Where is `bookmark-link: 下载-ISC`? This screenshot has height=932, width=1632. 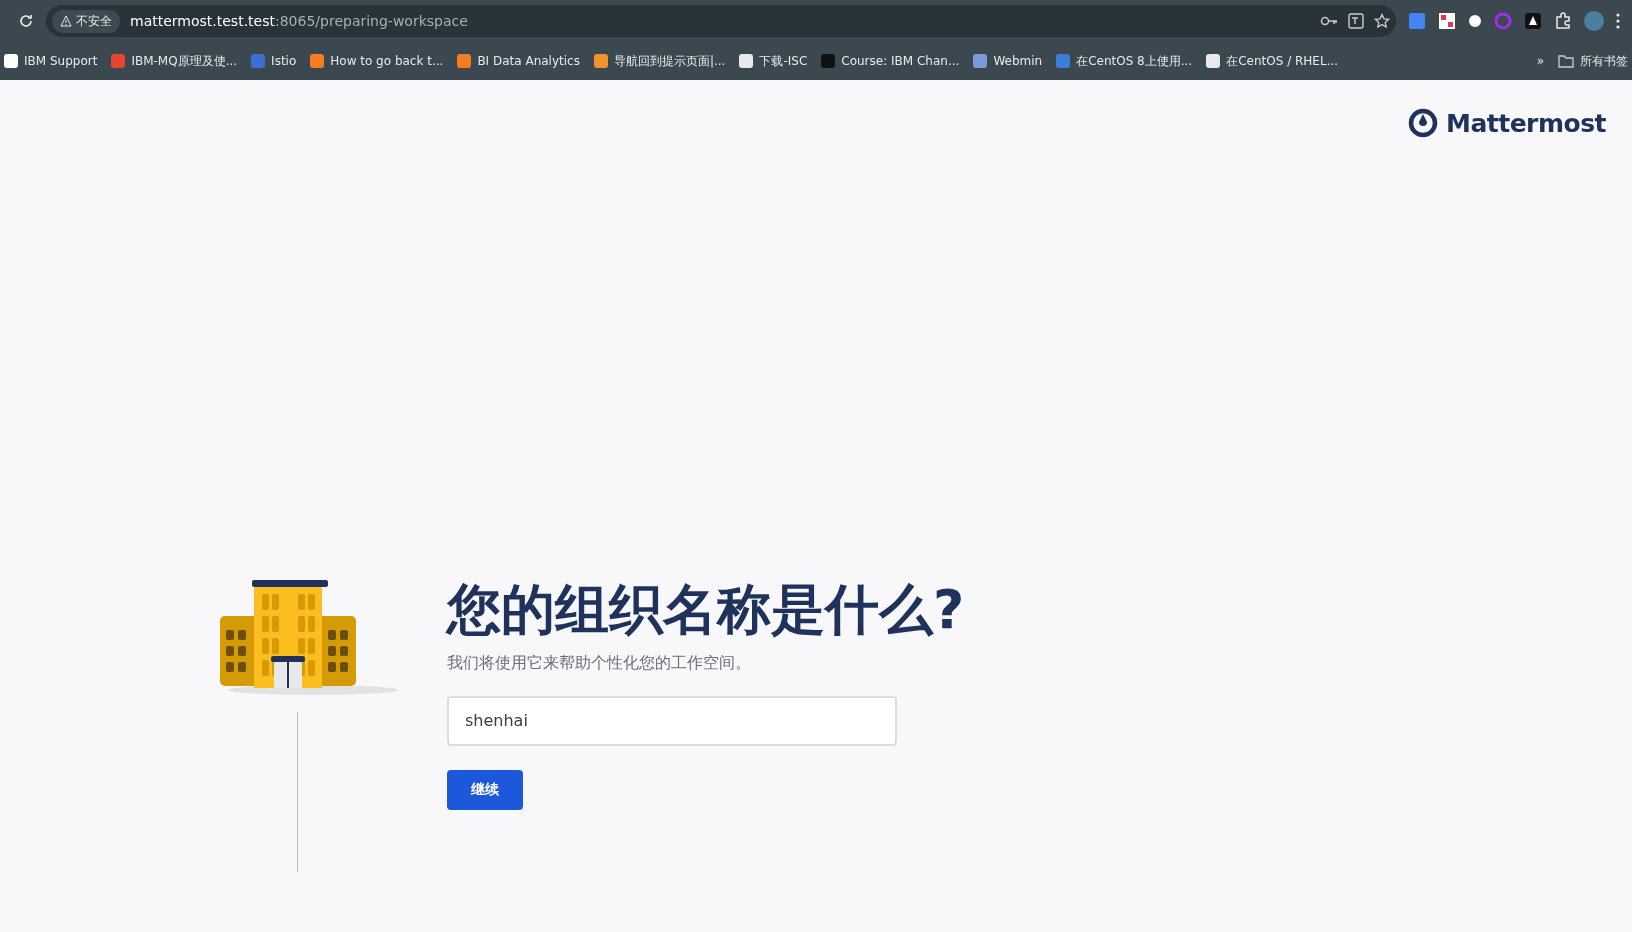
bookmark-link: 下载-ISC is located at coordinates (773, 61).